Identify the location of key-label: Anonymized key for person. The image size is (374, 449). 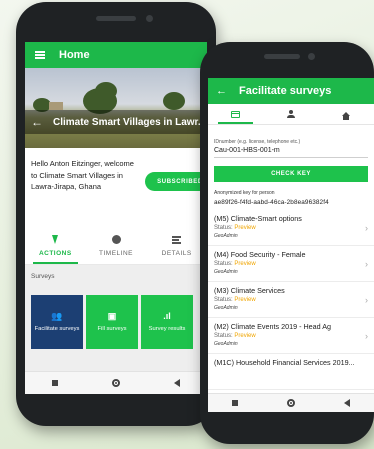
(244, 193).